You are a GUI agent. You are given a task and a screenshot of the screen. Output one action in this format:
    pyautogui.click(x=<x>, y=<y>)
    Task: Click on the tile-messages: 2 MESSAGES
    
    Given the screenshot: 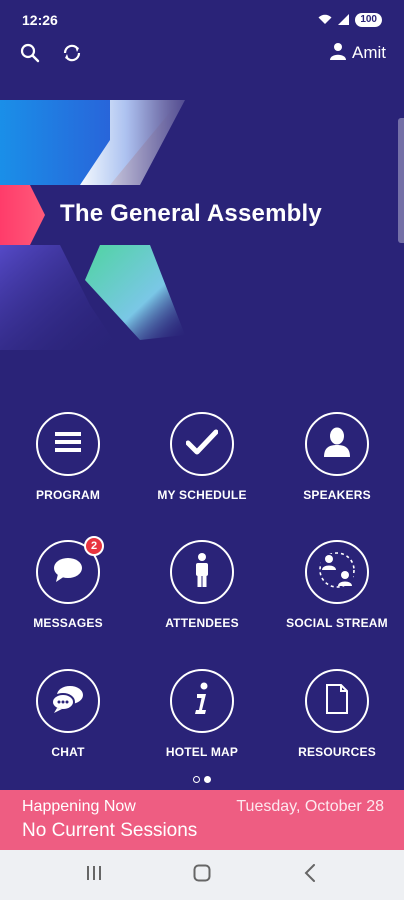 What is the action you would take?
    pyautogui.click(x=68, y=583)
    